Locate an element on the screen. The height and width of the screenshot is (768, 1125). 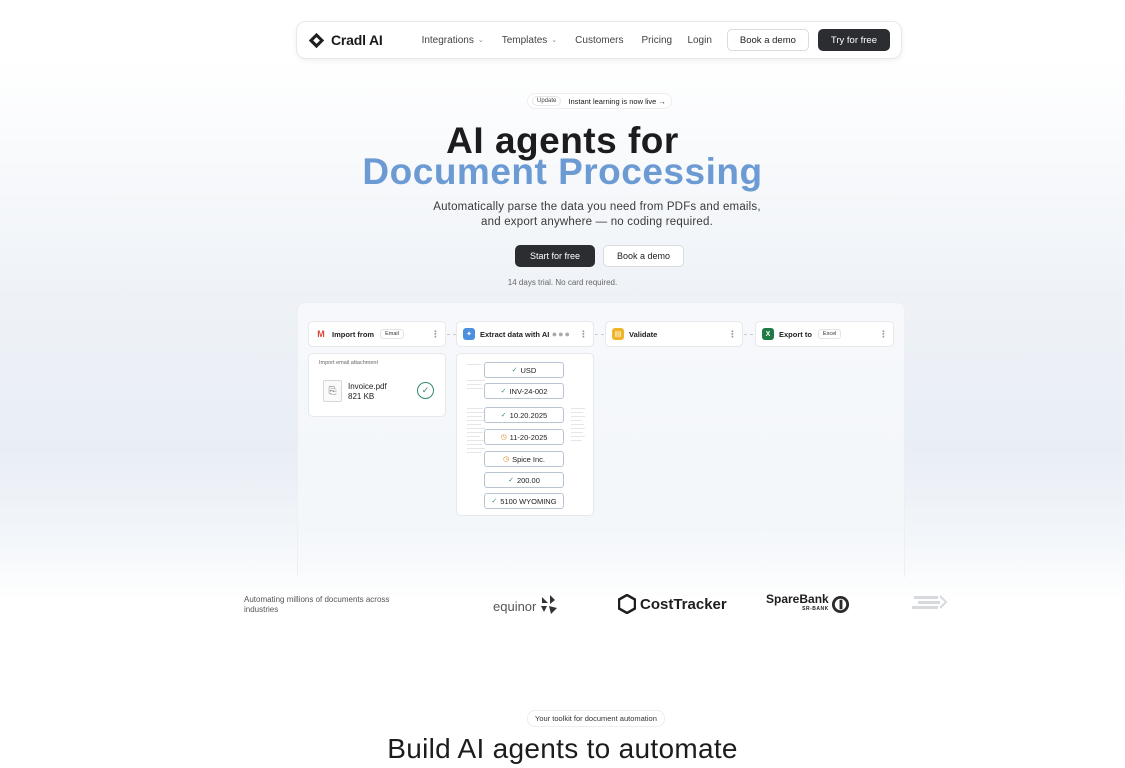
nav-customers: Customers is located at coordinates (599, 40).